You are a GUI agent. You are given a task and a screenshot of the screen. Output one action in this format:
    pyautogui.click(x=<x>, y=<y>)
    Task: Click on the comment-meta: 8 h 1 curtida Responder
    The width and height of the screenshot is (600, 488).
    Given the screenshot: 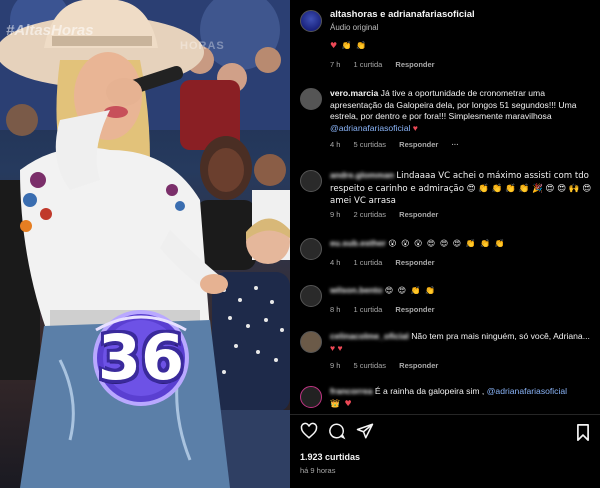 What is the action you would take?
    pyautogui.click(x=388, y=309)
    